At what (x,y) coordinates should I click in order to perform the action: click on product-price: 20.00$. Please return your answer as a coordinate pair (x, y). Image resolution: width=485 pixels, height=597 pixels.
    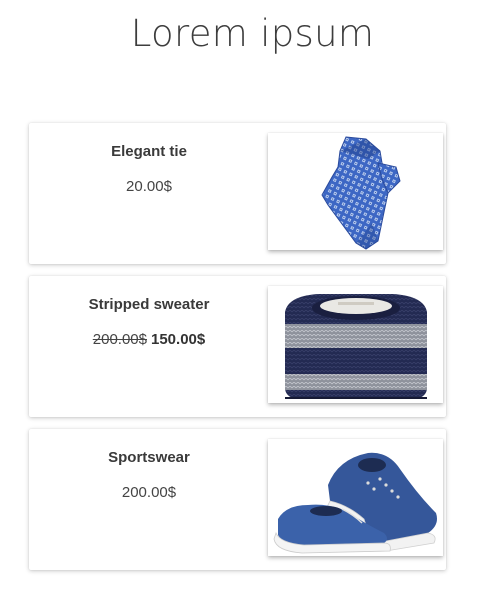
    Looking at the image, I should click on (149, 186).